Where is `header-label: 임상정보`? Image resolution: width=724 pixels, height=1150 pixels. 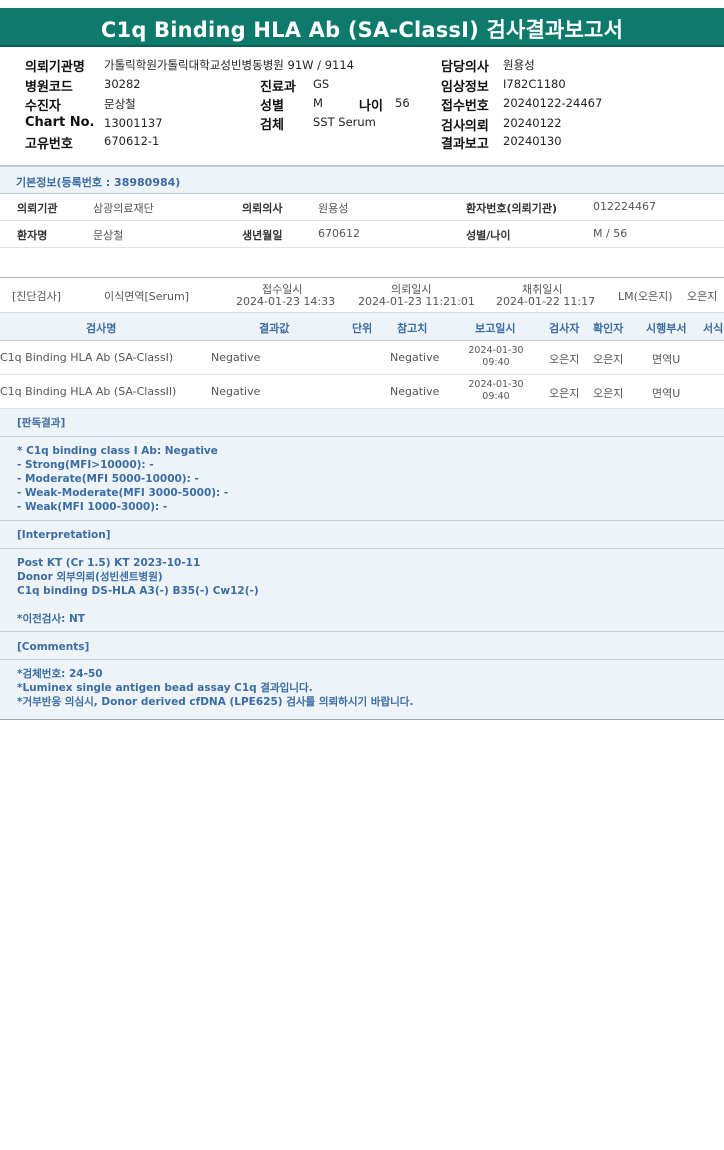
header-label: 임상정보 is located at coordinates (465, 87).